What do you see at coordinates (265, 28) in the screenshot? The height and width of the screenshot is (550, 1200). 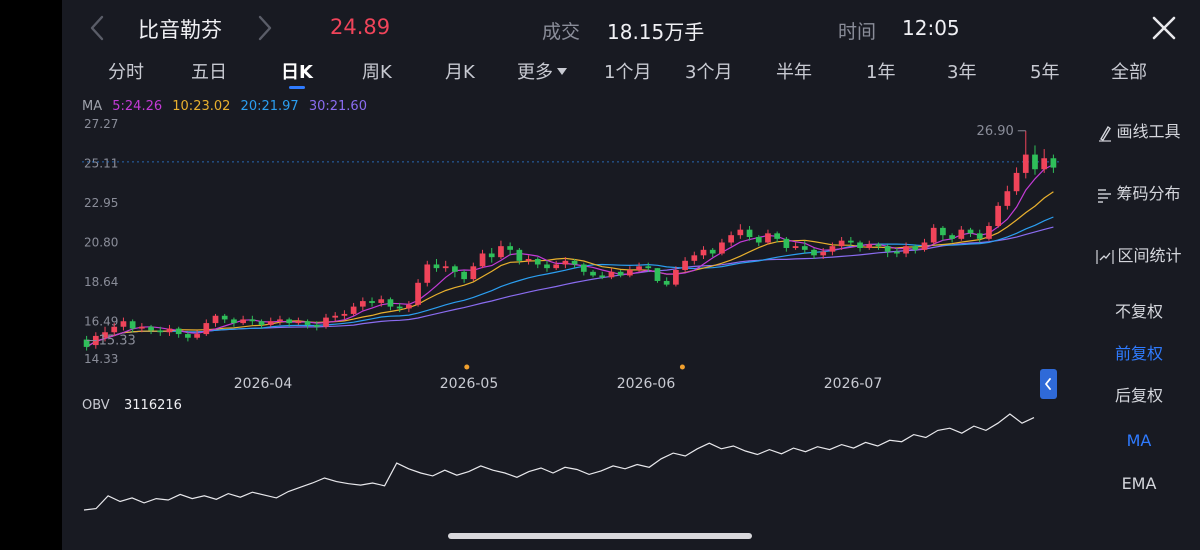 I see `chevron-right-icon` at bounding box center [265, 28].